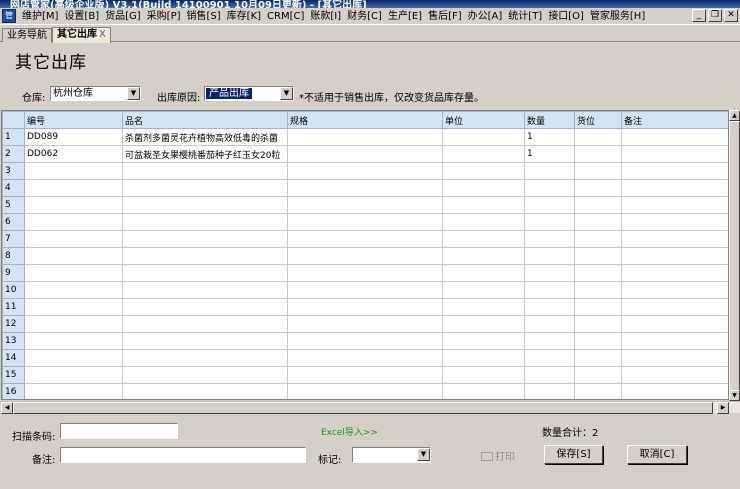  I want to click on minimize-icon: _, so click(699, 15).